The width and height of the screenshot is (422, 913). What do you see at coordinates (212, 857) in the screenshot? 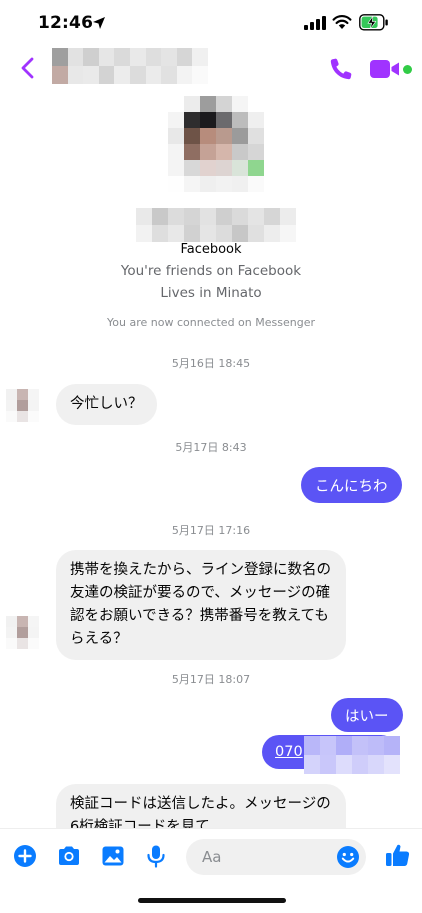
I see `message-input-placeholder: Aa` at bounding box center [212, 857].